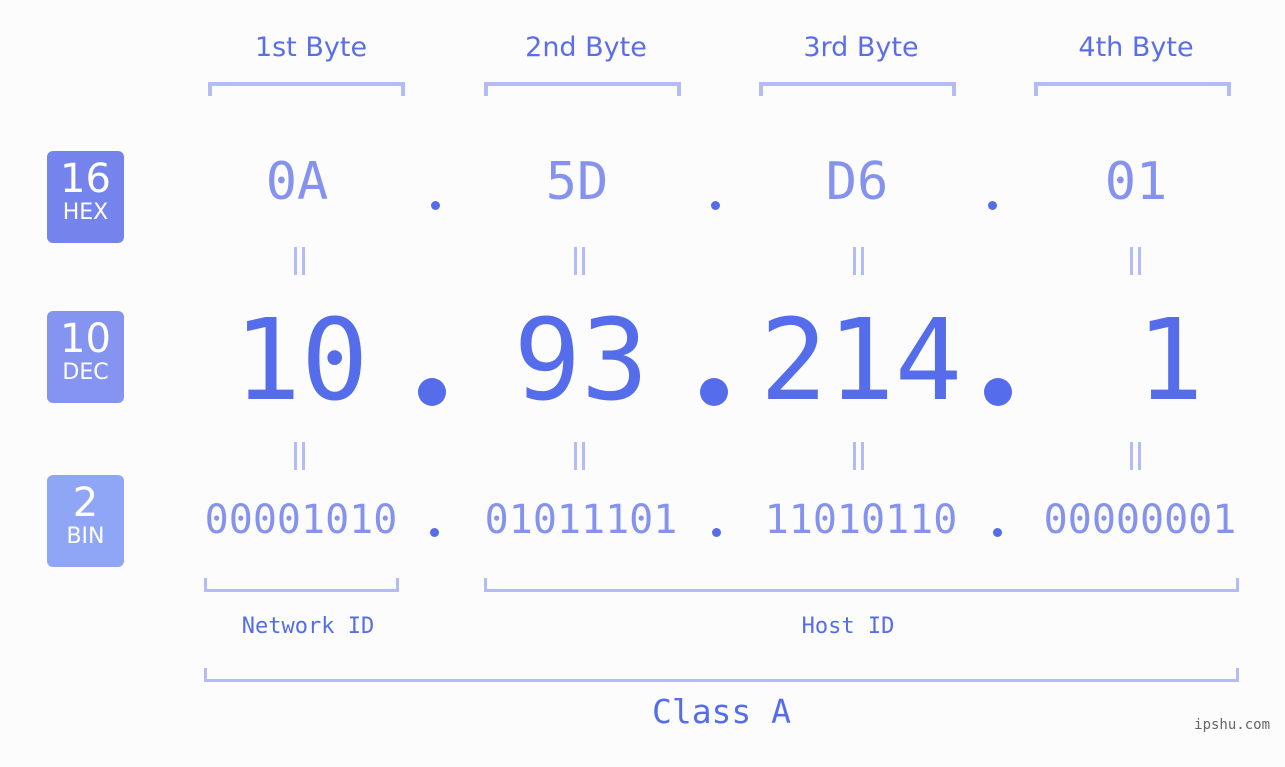 Image resolution: width=1285 pixels, height=767 pixels. I want to click on bin-badge: 2 BIN, so click(85, 521).